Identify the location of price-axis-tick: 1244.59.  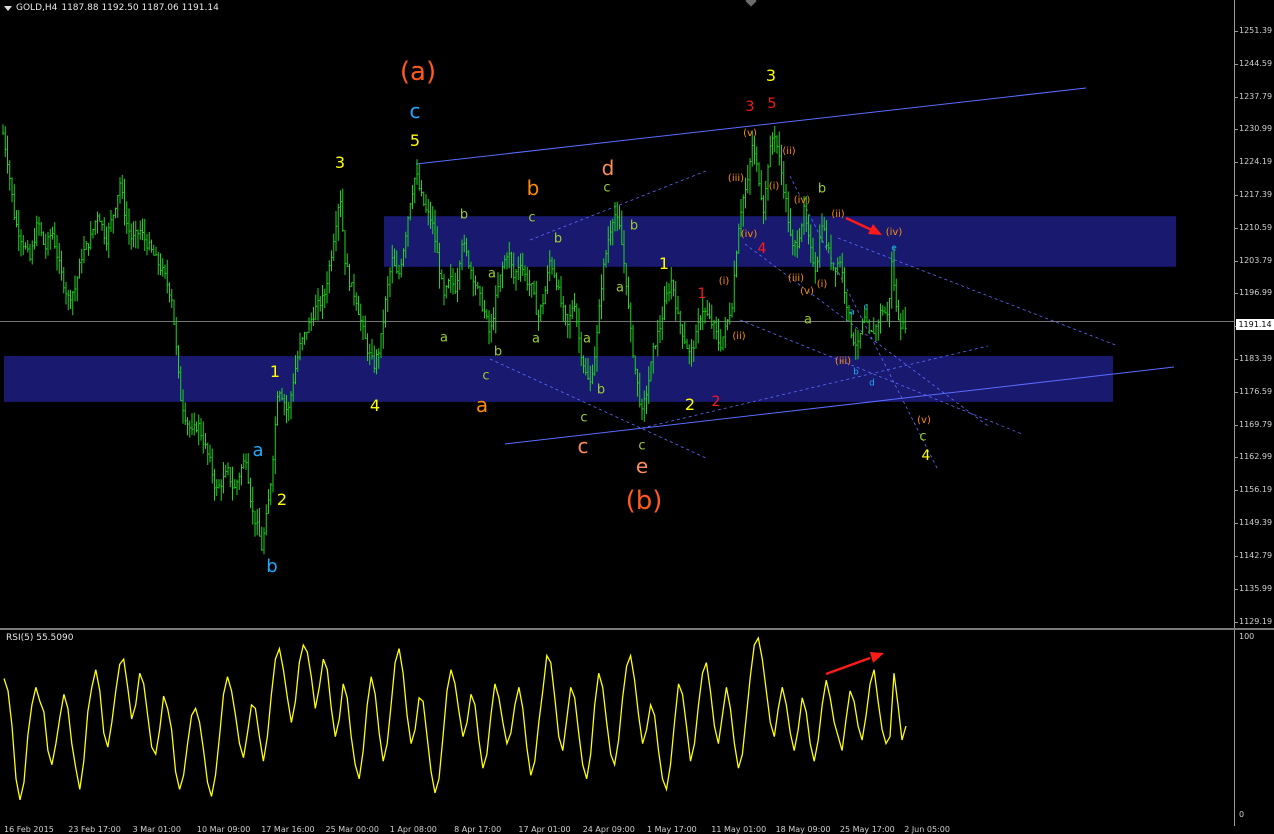
(1256, 63).